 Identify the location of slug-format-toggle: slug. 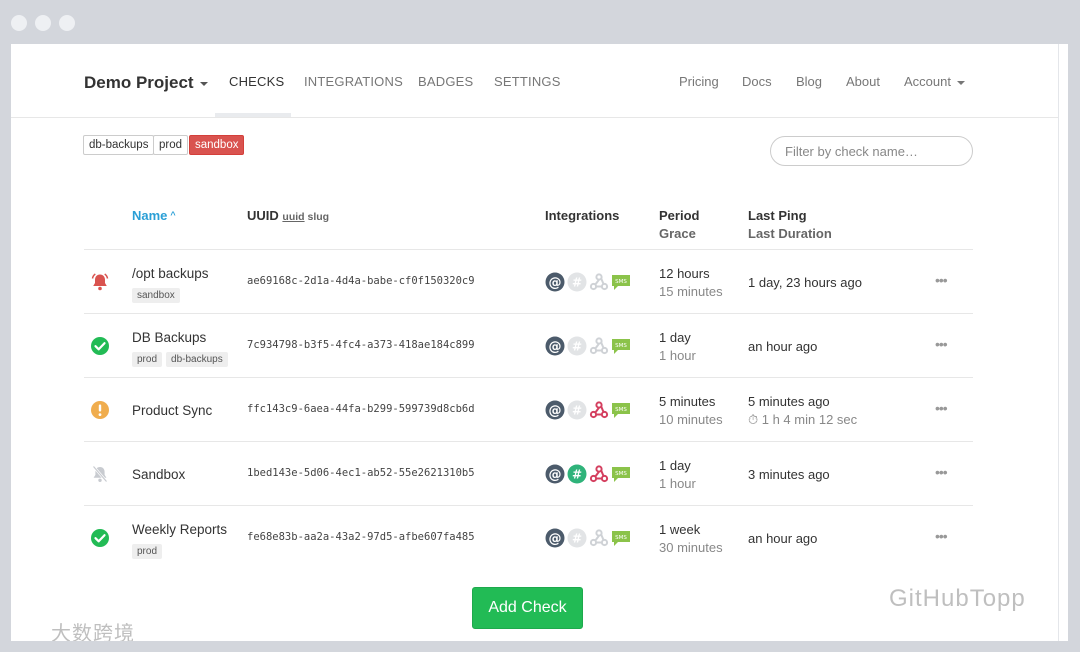
(319, 217).